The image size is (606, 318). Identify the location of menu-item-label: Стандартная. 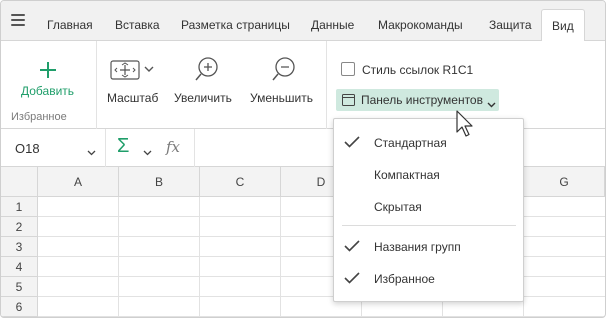
(410, 143).